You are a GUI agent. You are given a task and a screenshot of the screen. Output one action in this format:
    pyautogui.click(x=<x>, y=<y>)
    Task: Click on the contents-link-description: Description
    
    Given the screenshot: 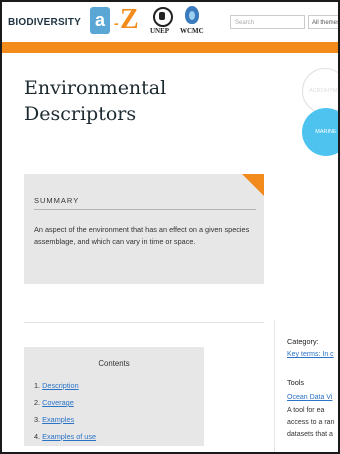 What is the action you would take?
    pyautogui.click(x=60, y=385)
    